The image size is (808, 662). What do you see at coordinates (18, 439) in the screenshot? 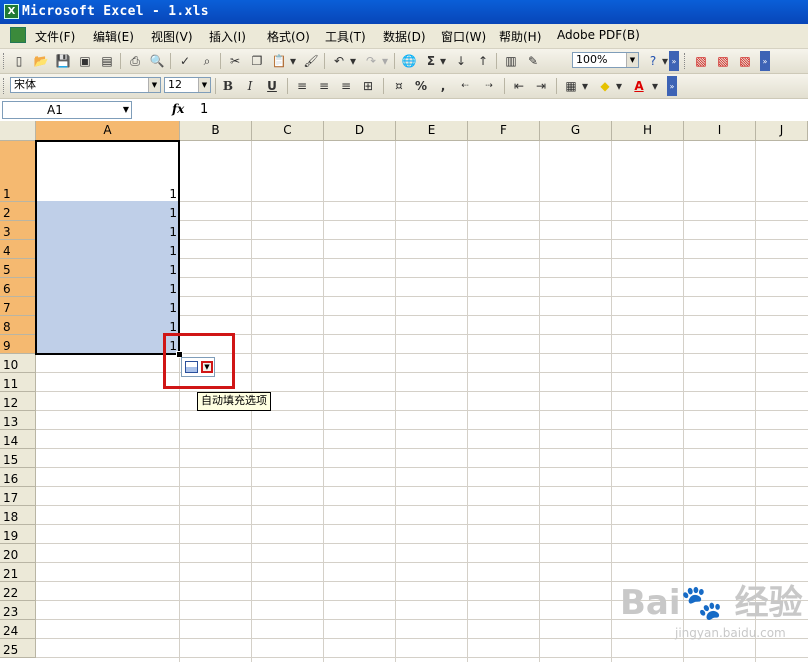
I see `row-header-14: 14` at bounding box center [18, 439].